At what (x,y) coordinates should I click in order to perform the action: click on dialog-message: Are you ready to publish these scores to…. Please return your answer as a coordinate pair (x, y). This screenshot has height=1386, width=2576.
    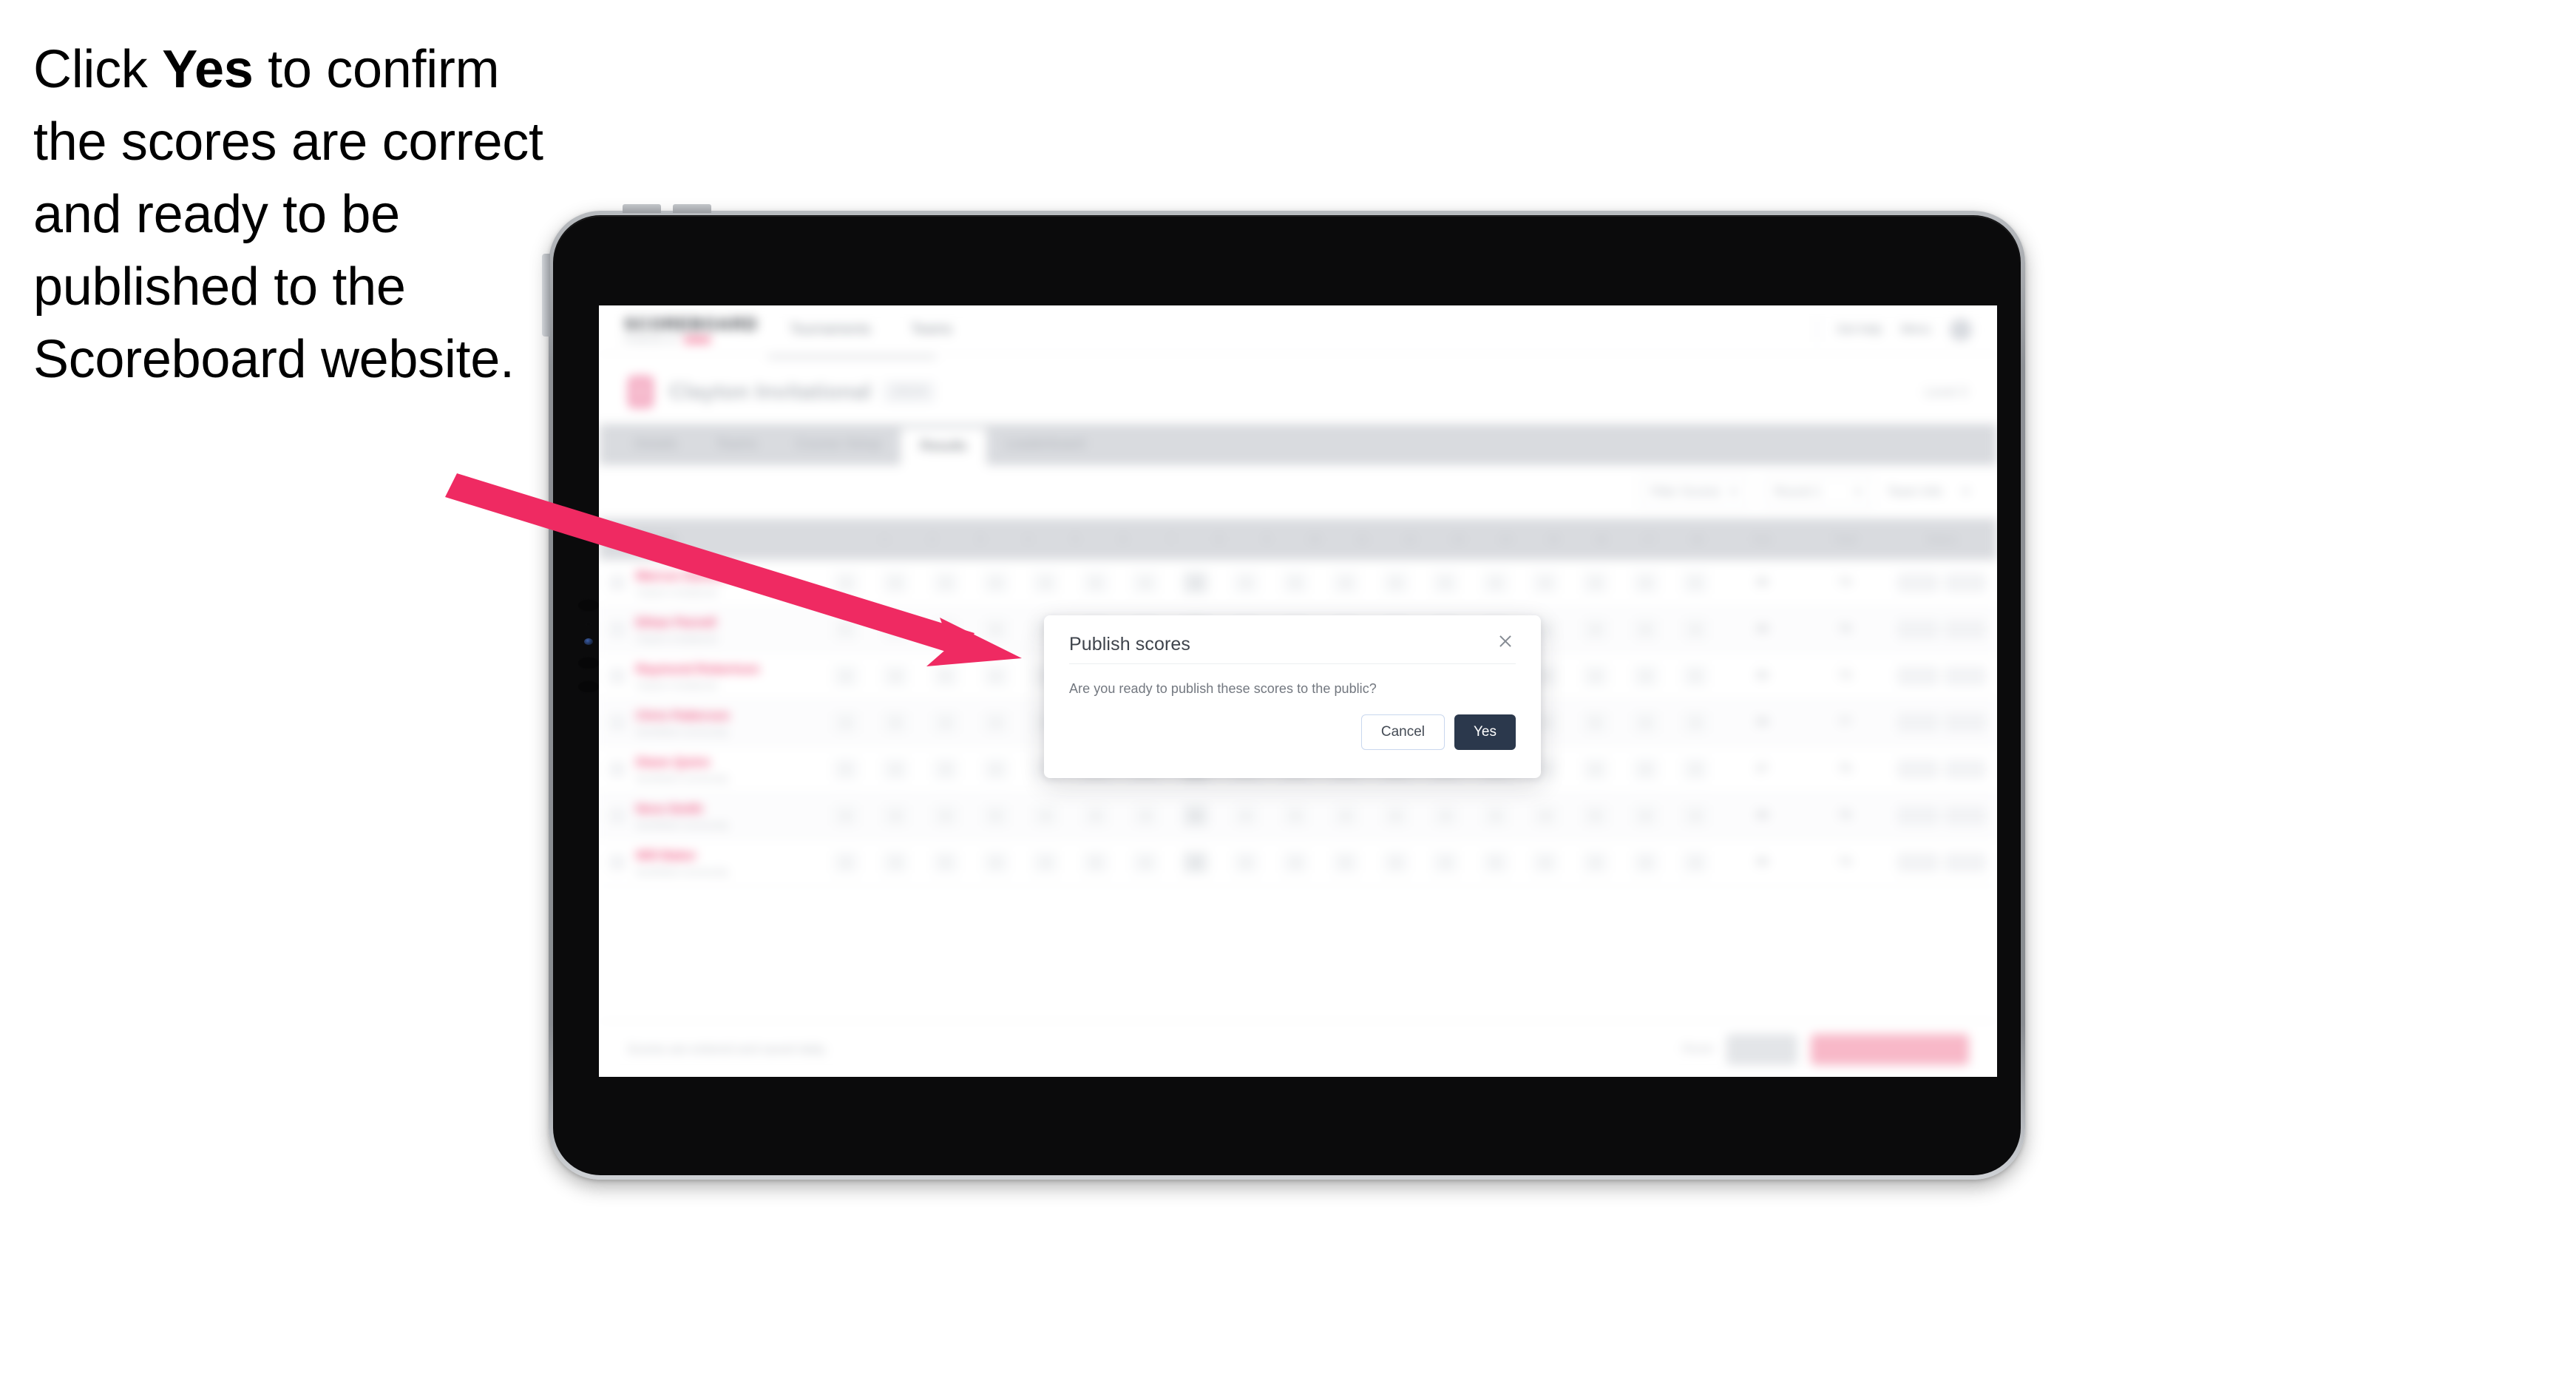
    Looking at the image, I should click on (1223, 688).